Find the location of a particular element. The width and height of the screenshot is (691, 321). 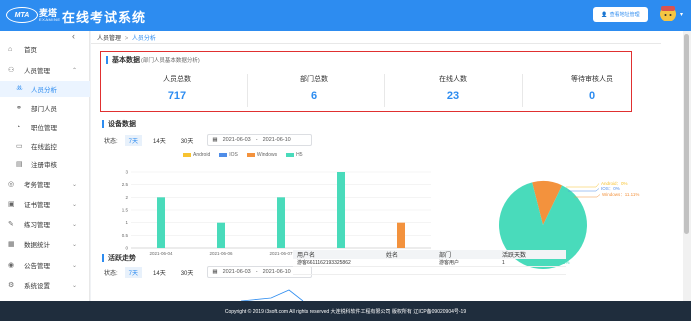

x-tick-label: 2021-06-07 is located at coordinates (281, 253).